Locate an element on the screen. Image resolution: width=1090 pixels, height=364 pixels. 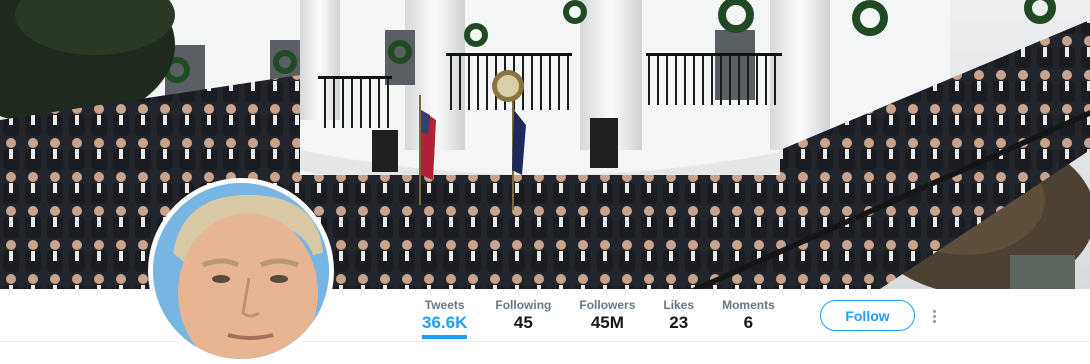
stat-likes: Likes 23 is located at coordinates (678, 319).